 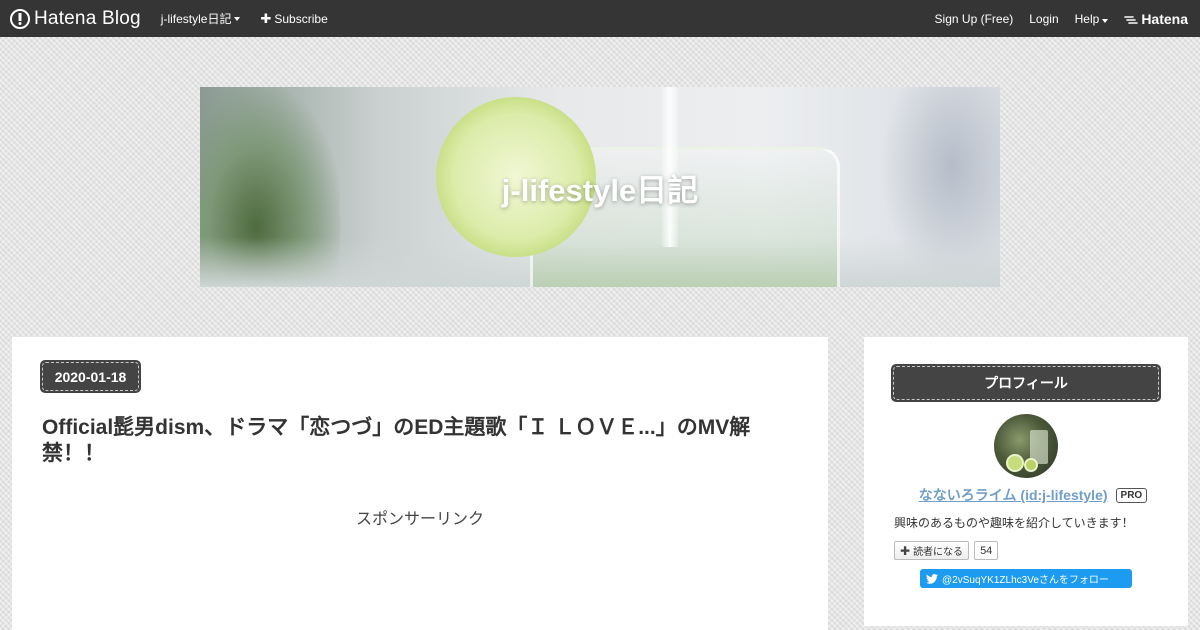 I want to click on subscribe-label: Subscribe, so click(x=301, y=18).